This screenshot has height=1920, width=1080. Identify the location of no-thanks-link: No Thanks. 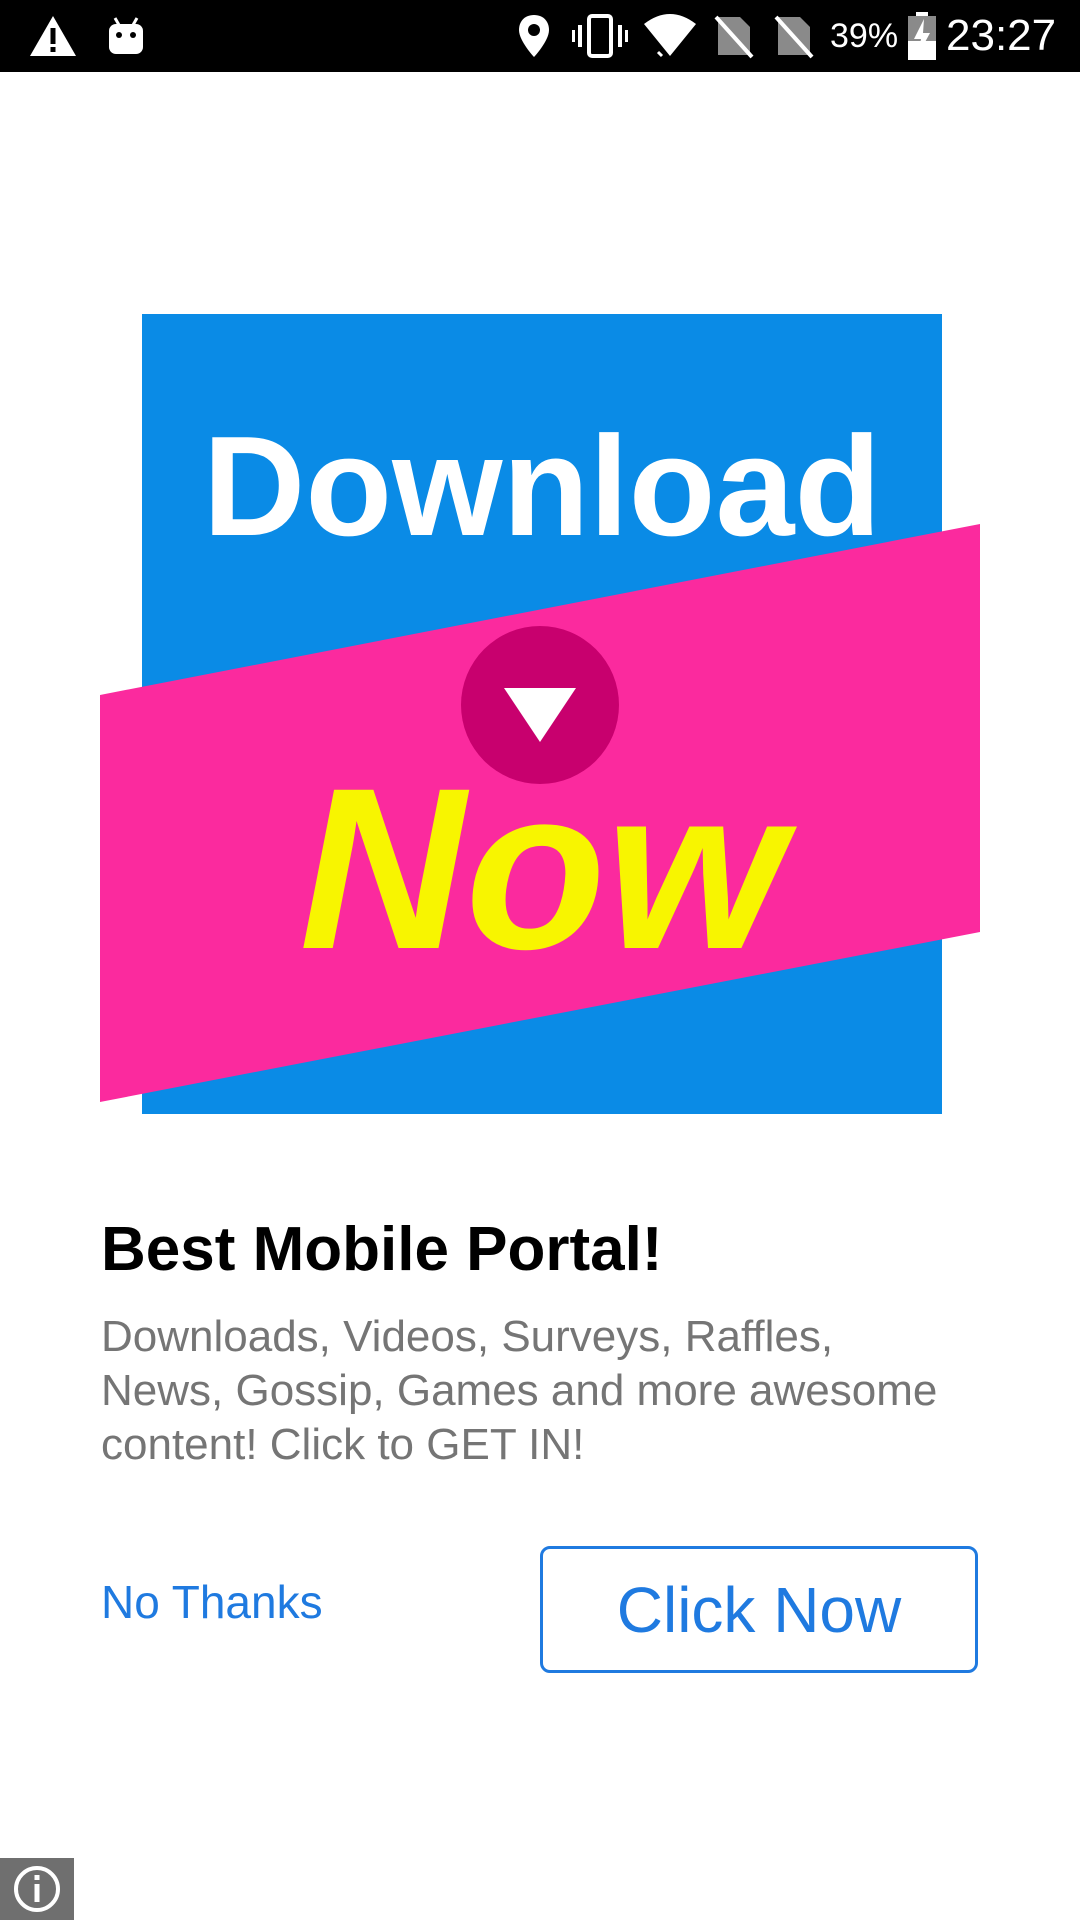
(212, 1602).